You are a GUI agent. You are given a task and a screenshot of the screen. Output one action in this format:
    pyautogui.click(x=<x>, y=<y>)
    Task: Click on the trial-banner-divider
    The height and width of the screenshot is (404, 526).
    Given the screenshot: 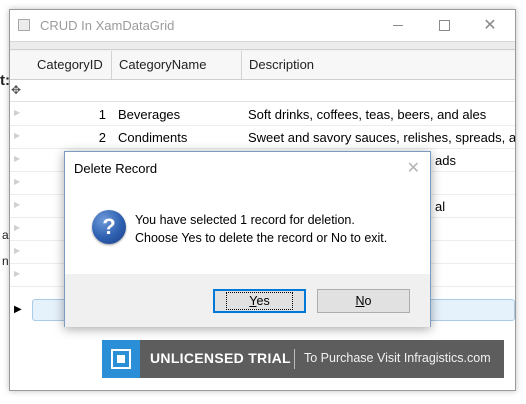 What is the action you would take?
    pyautogui.click(x=294, y=359)
    